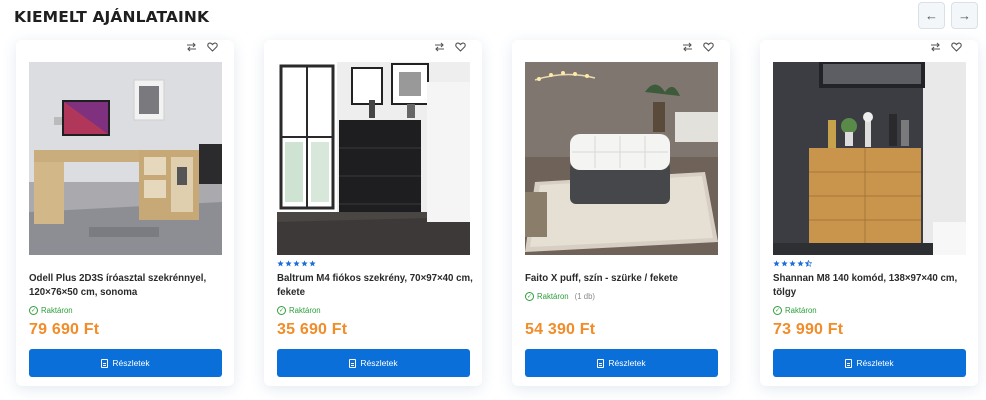  Describe the element at coordinates (560, 329) in the screenshot. I see `product-price: 54 390 Ft` at that location.